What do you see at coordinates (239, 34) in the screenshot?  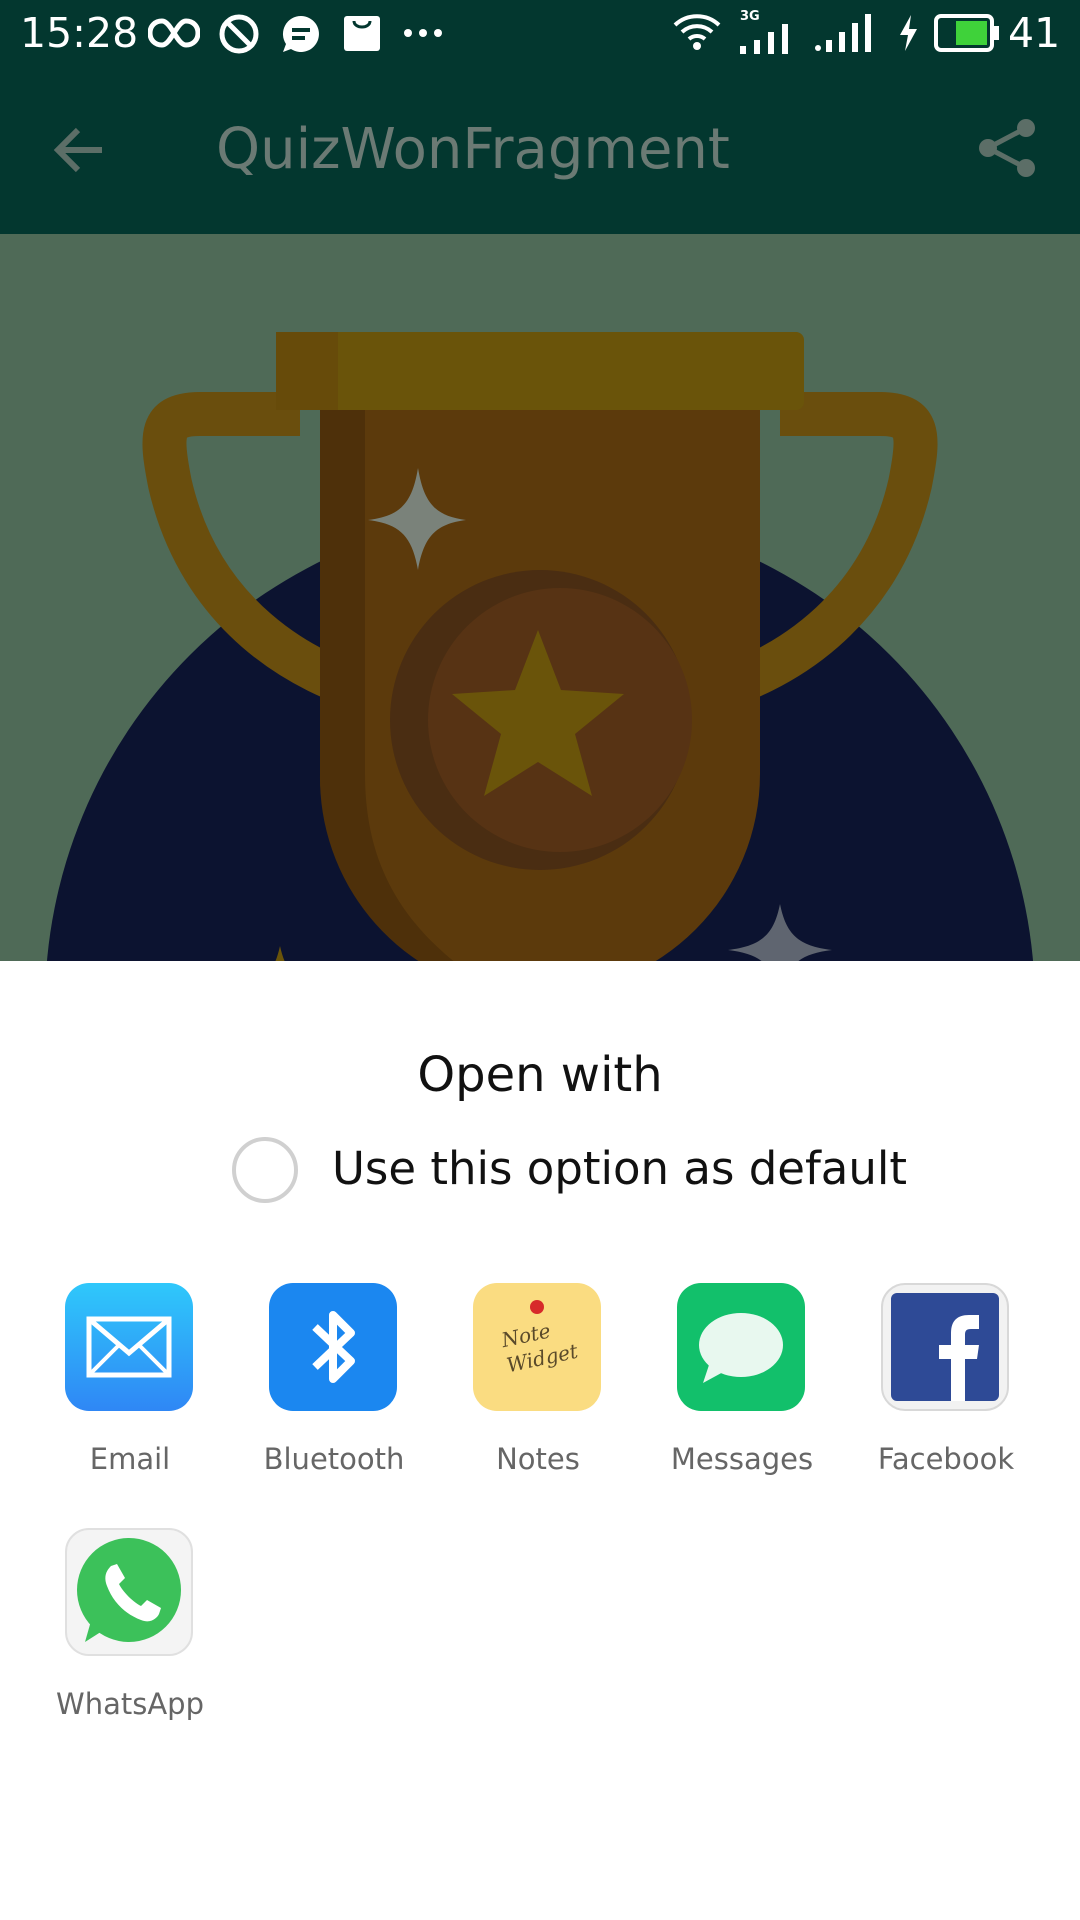 I see `do-not-disturb-icon` at bounding box center [239, 34].